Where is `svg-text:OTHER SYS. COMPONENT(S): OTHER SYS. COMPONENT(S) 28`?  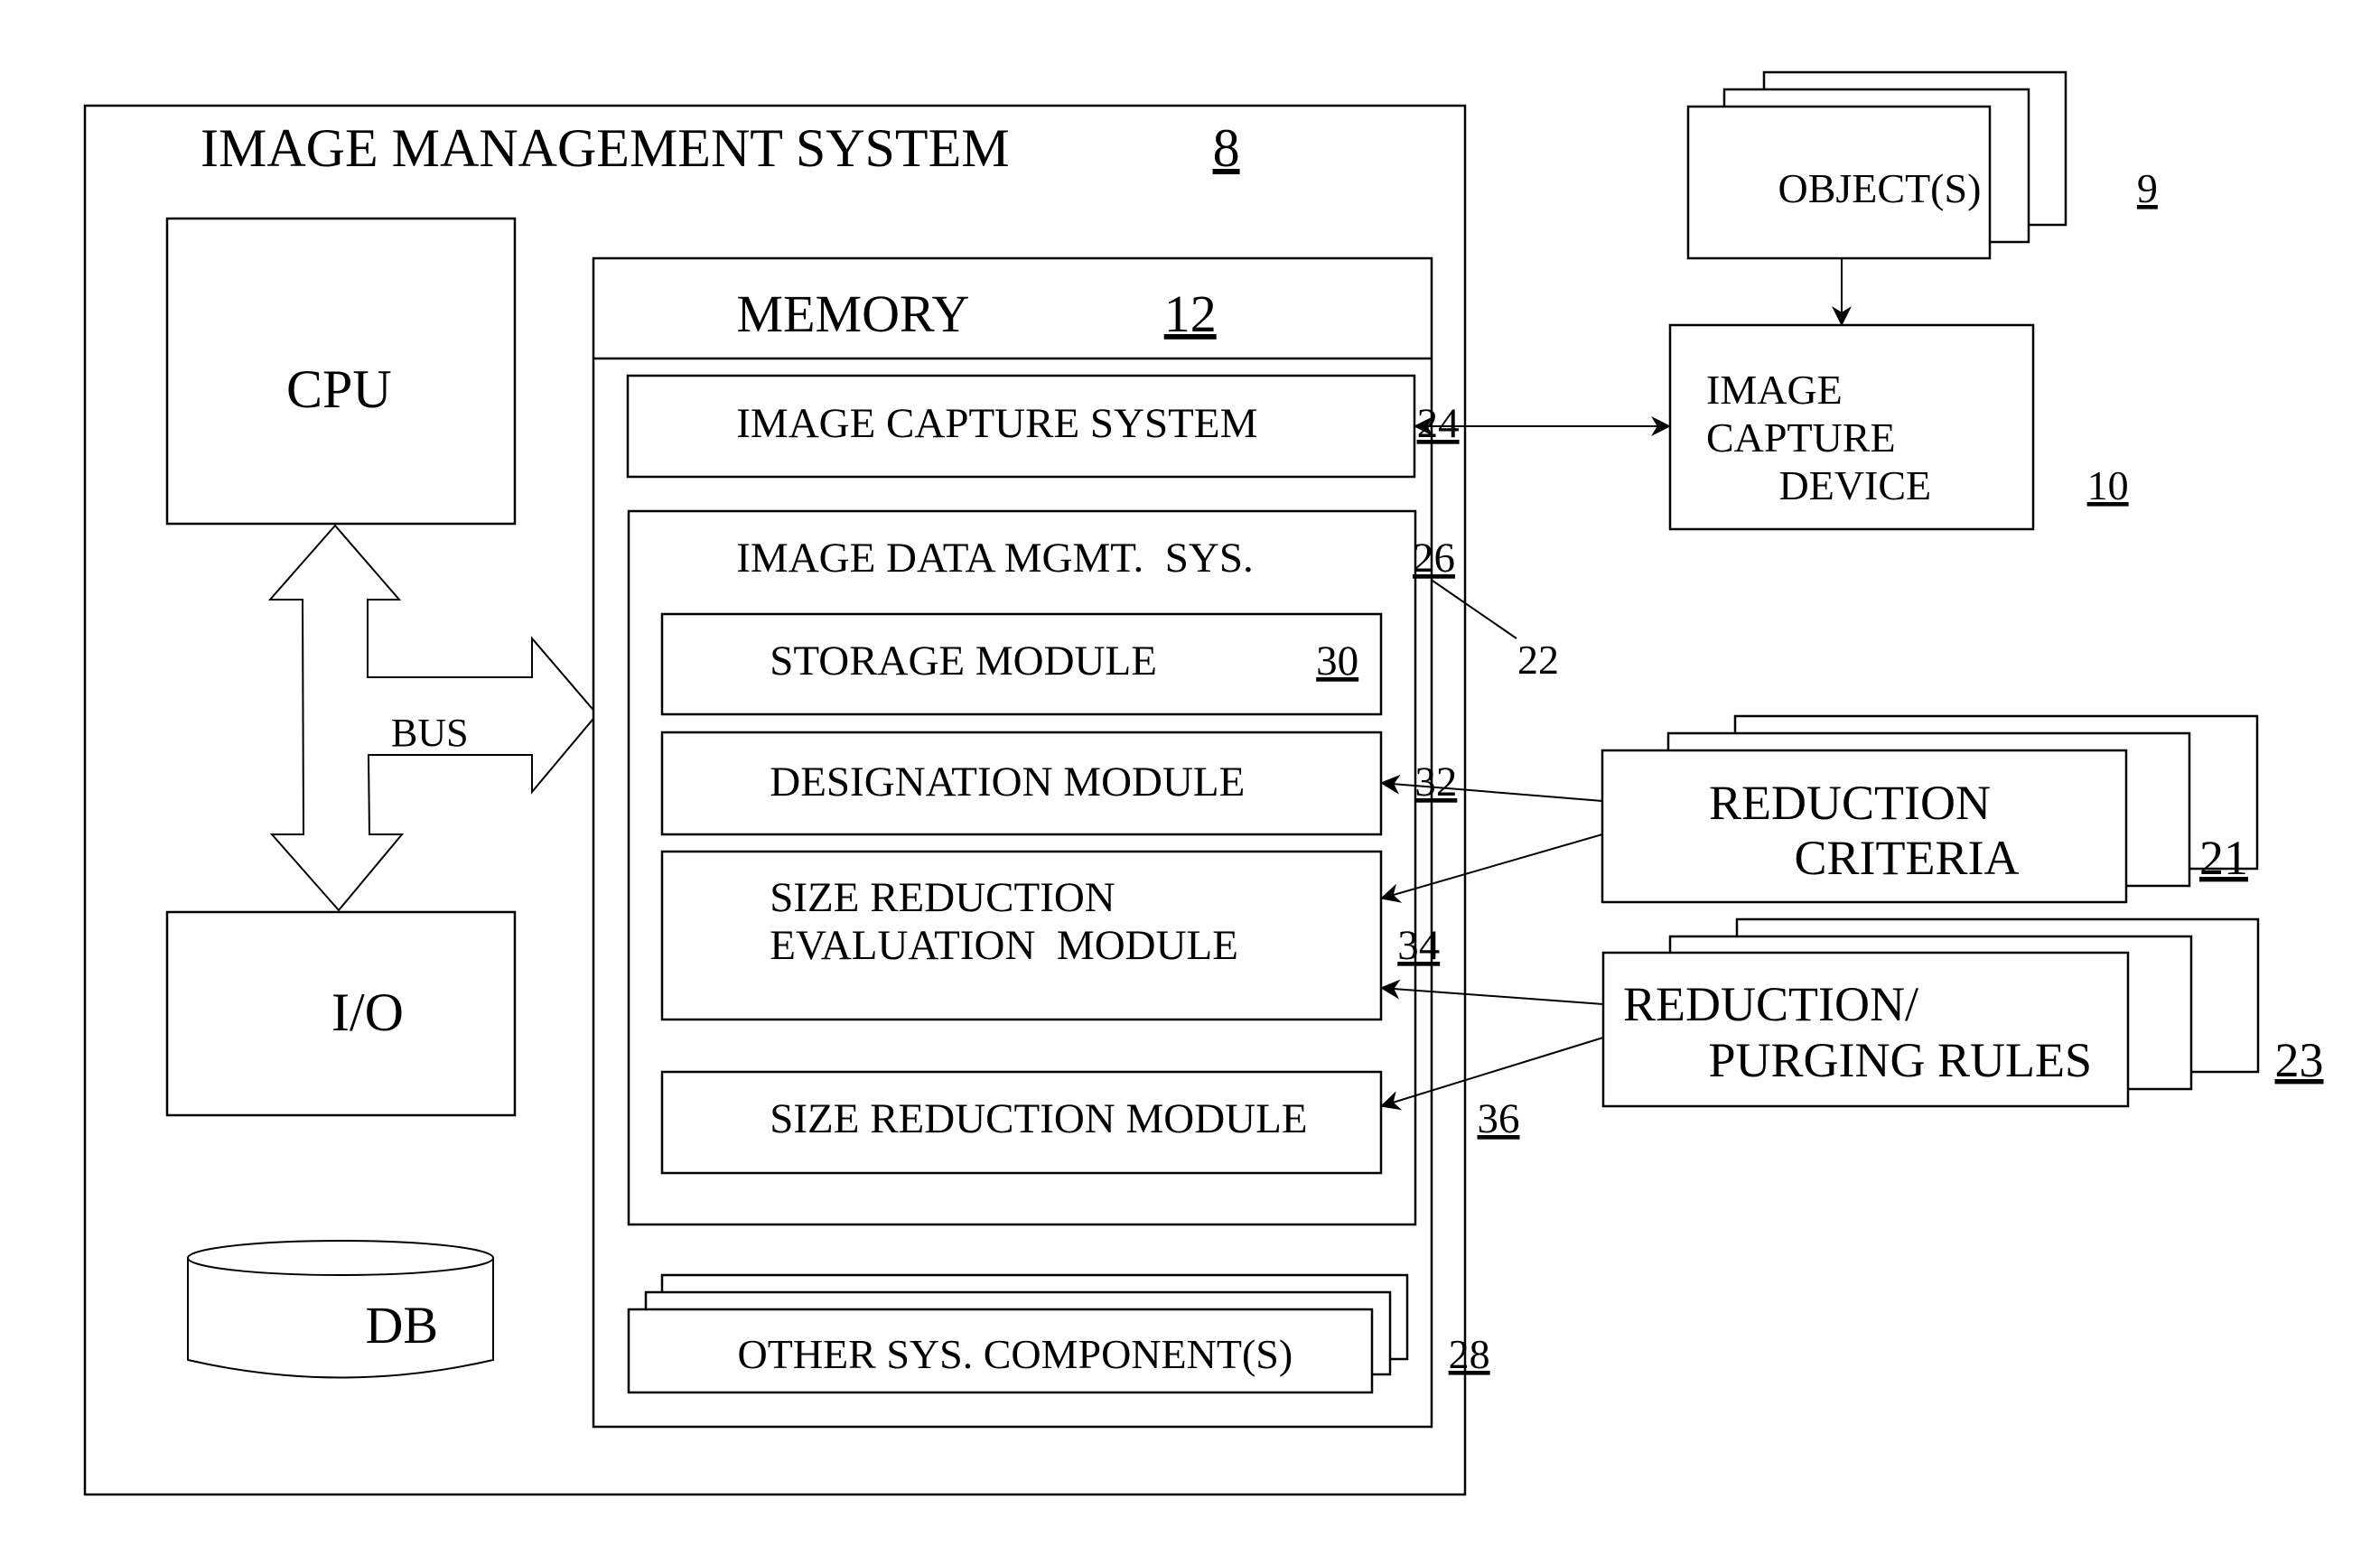
svg-text:OTHER SYS. COMPONENT(S): OTHER SYS. COMPONENT(S) 28 is located at coordinates (1103, 1354).